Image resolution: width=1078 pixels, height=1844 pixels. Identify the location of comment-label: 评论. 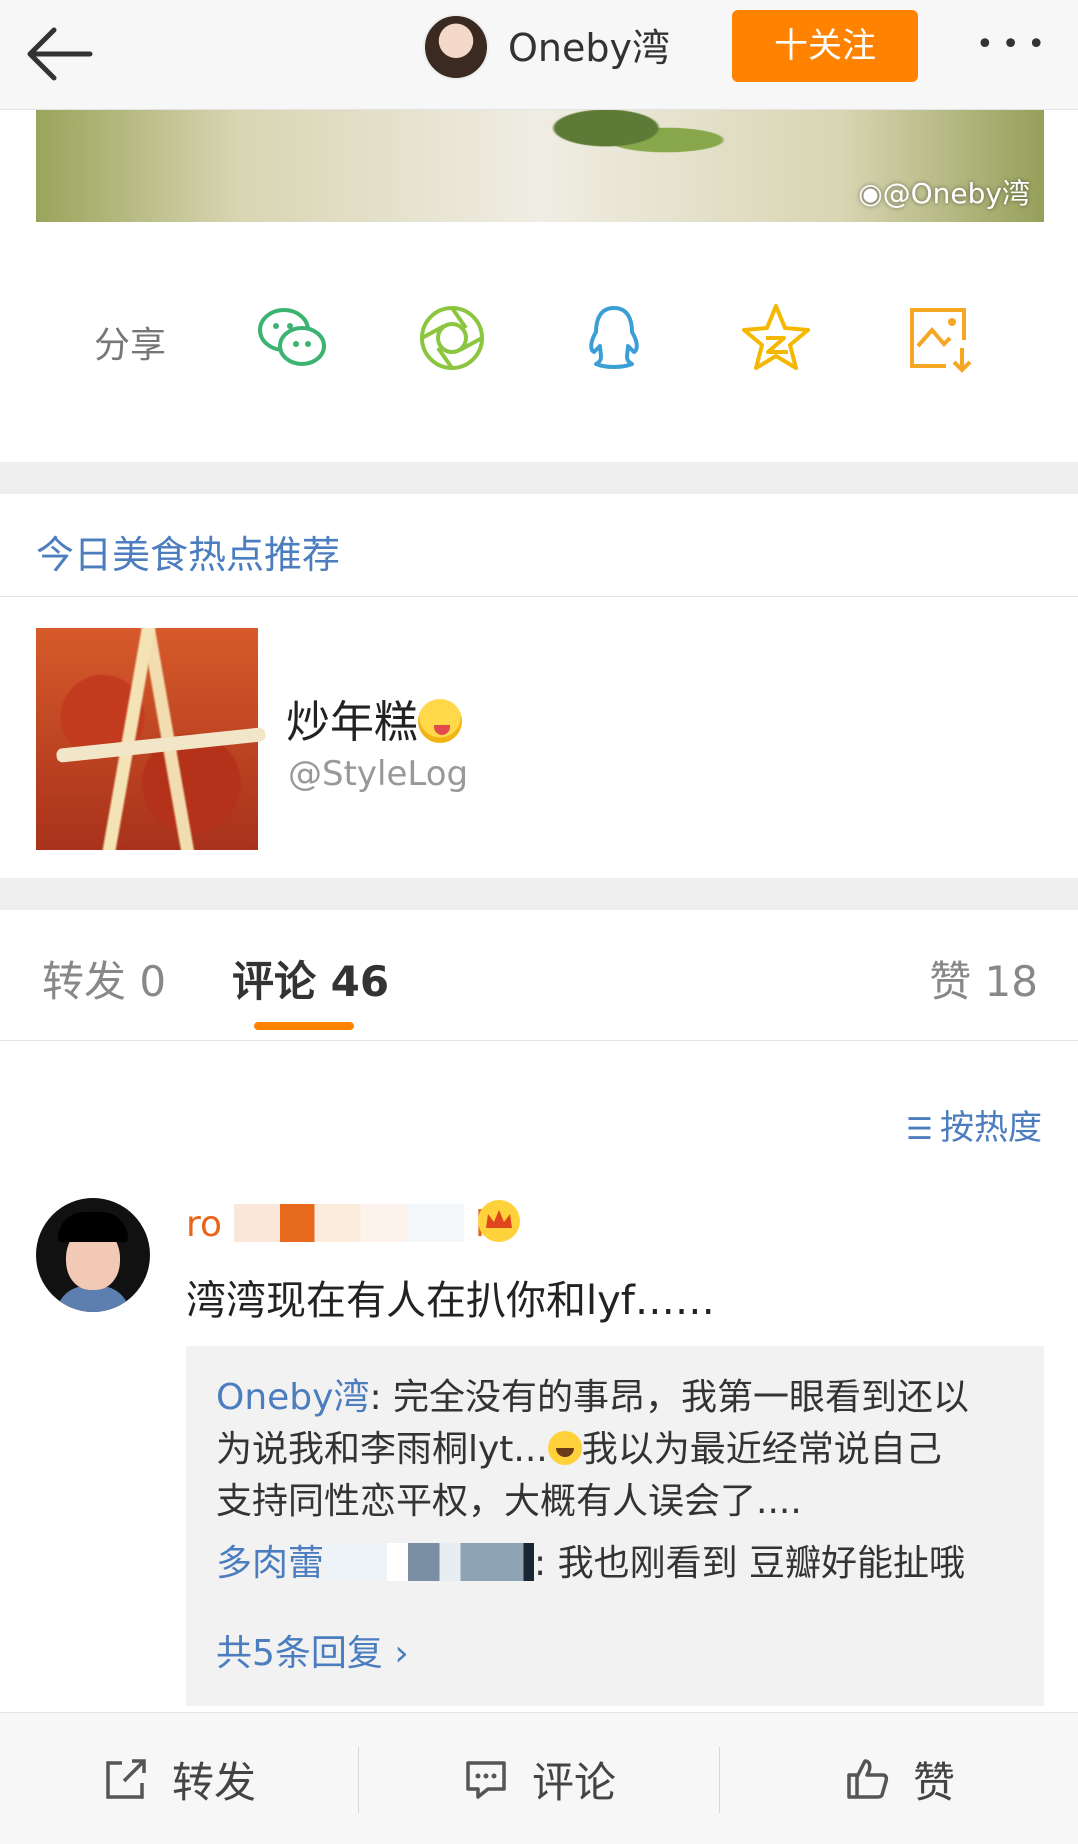
(573, 1782).